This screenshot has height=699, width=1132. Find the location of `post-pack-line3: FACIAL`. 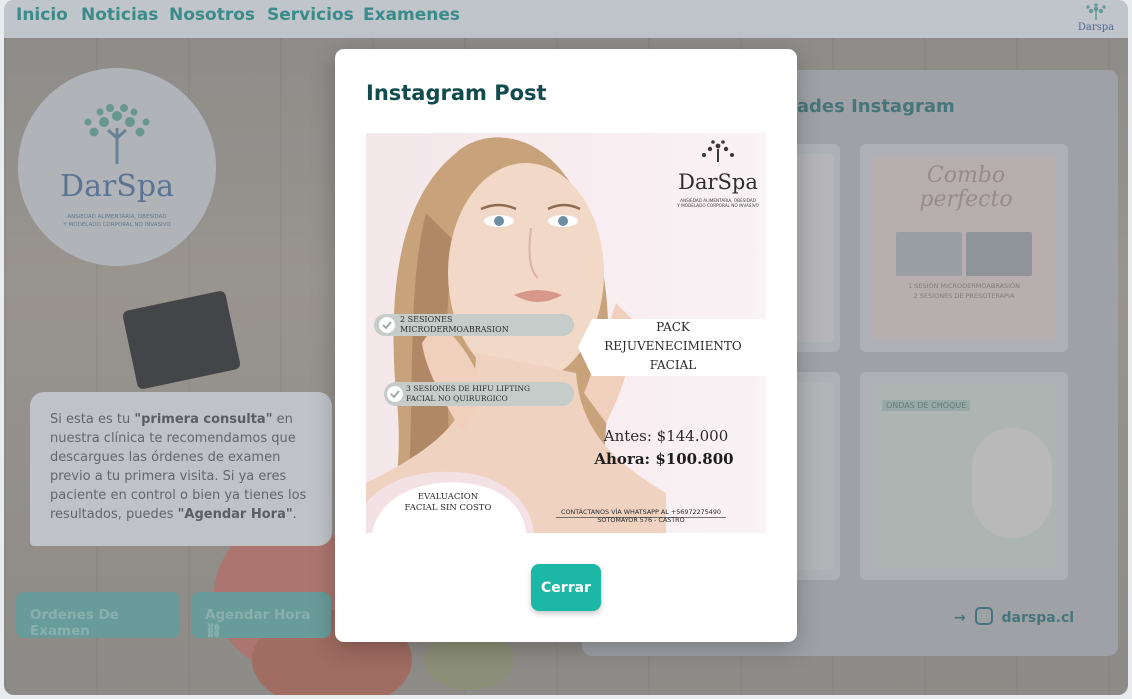

post-pack-line3: FACIAL is located at coordinates (673, 365).